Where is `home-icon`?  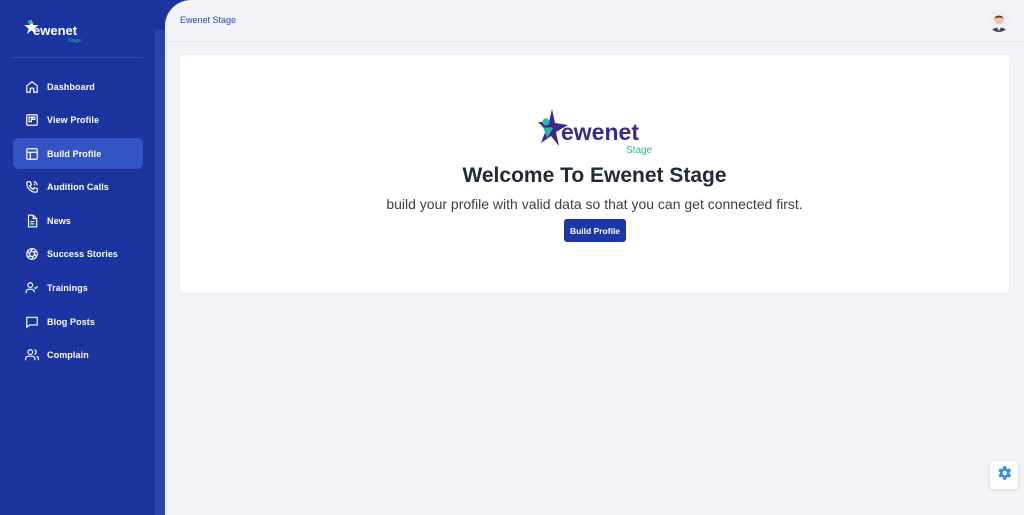 home-icon is located at coordinates (32, 87).